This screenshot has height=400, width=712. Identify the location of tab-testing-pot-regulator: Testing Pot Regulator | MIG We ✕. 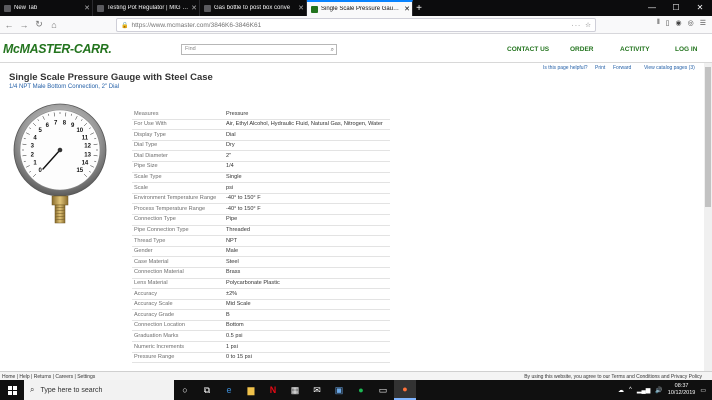
(146, 8).